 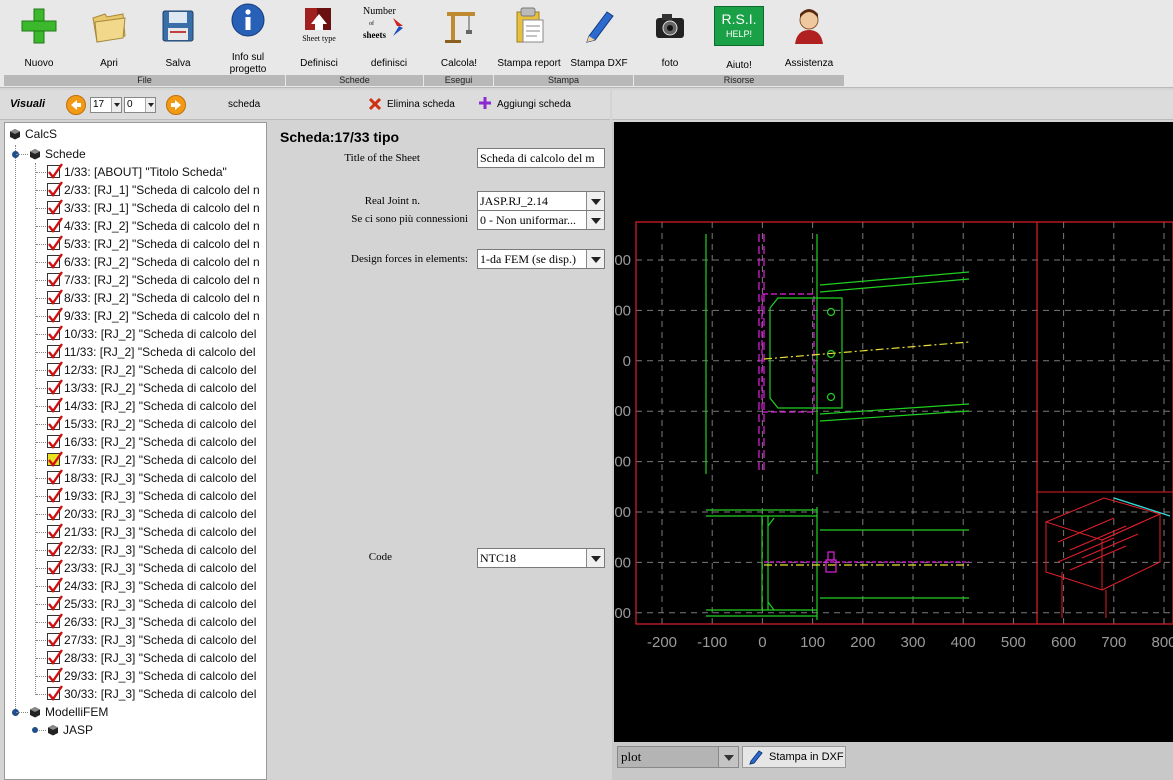 What do you see at coordinates (151, 550) in the screenshot?
I see `tree-sheet-item: 22/33: [RJ_3] "Scheda di calcolo del` at bounding box center [151, 550].